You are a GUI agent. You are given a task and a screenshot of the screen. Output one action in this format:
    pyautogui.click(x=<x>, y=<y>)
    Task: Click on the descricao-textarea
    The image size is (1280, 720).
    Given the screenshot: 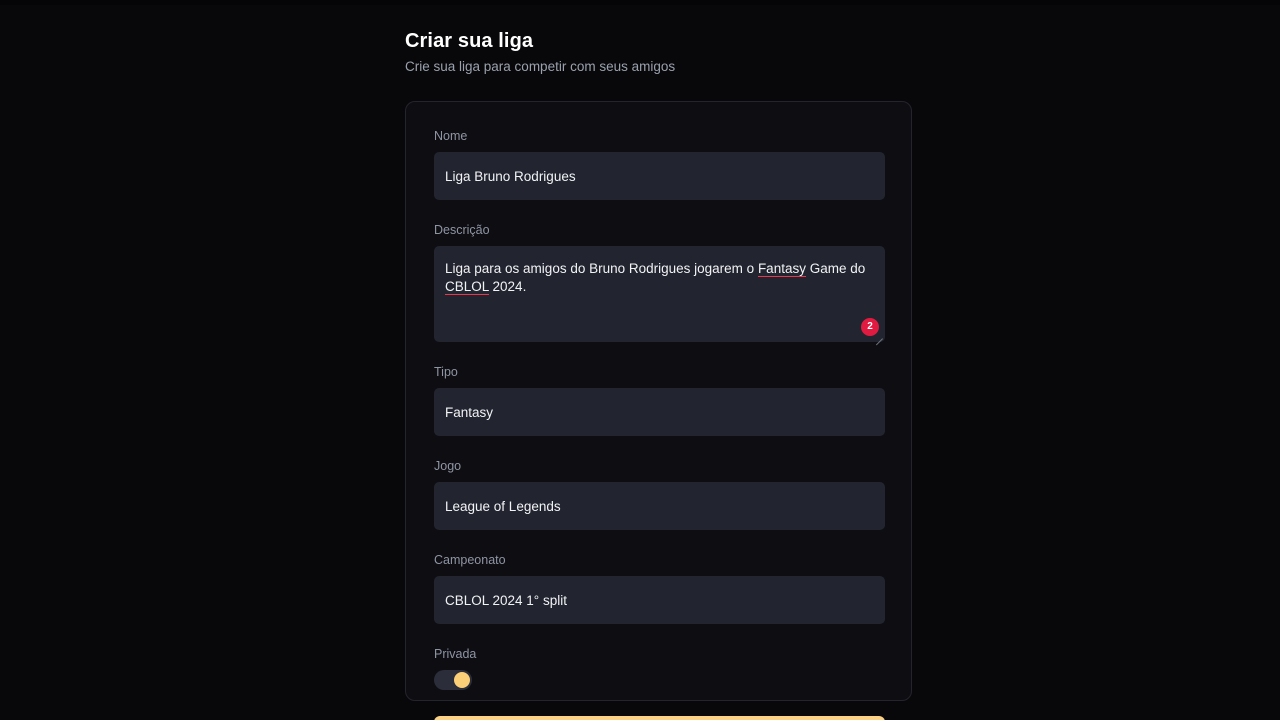 What is the action you would take?
    pyautogui.click(x=659, y=294)
    